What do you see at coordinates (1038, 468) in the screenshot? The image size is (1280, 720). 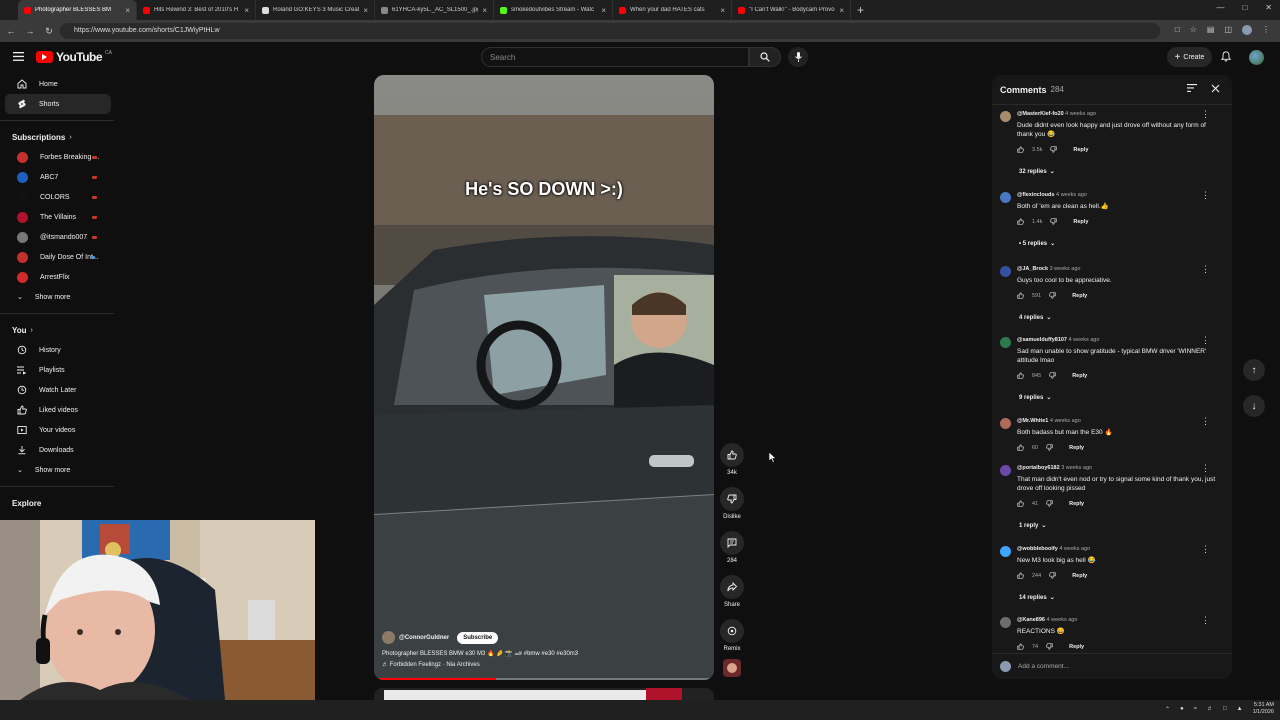 I see `comment-author: @portalboy6182` at bounding box center [1038, 468].